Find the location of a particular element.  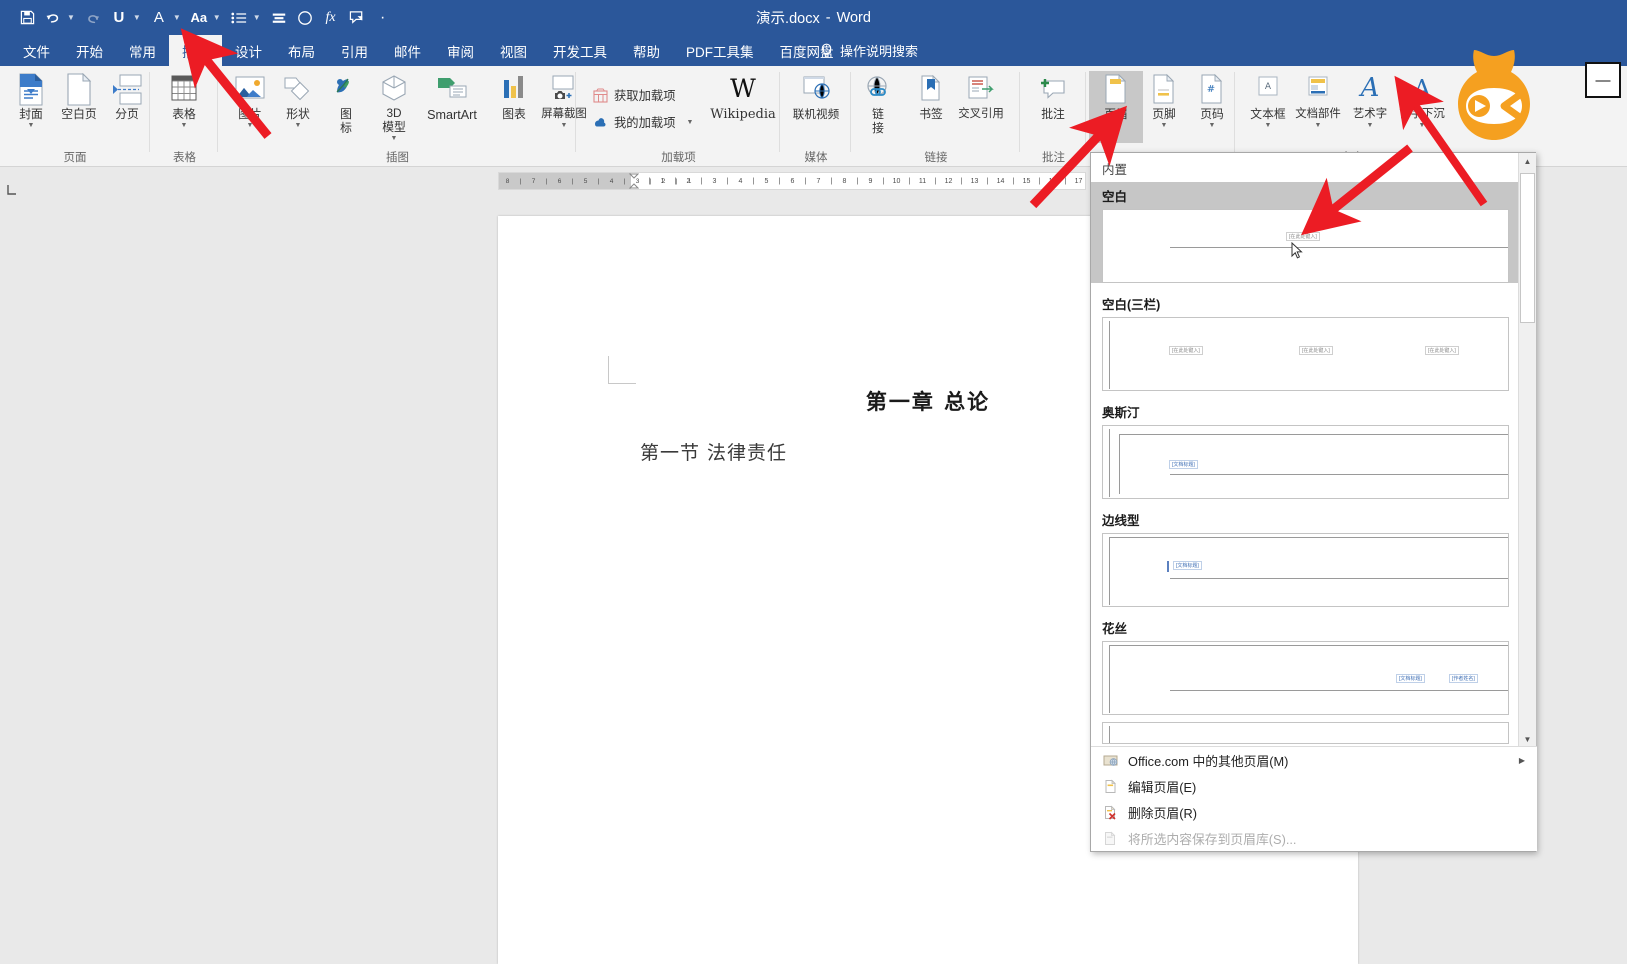

submenu-chevron-icon: ▶ is located at coordinates (1522, 760).